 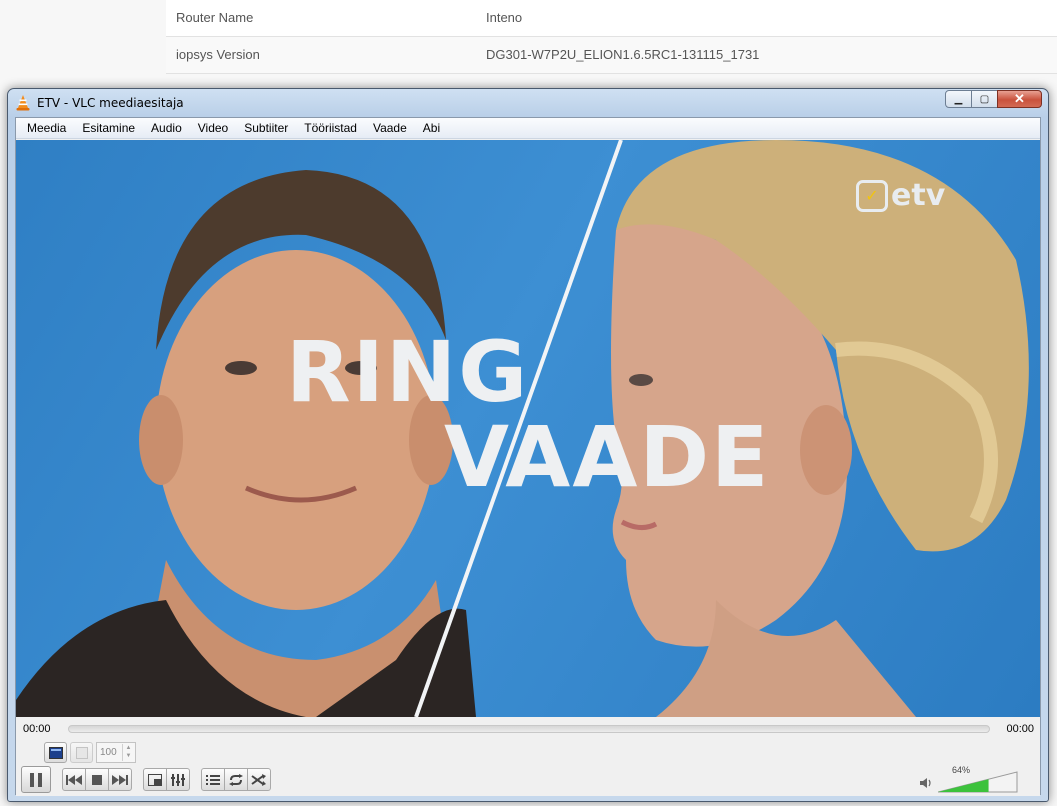 I want to click on transport-group, so click(x=97, y=779).